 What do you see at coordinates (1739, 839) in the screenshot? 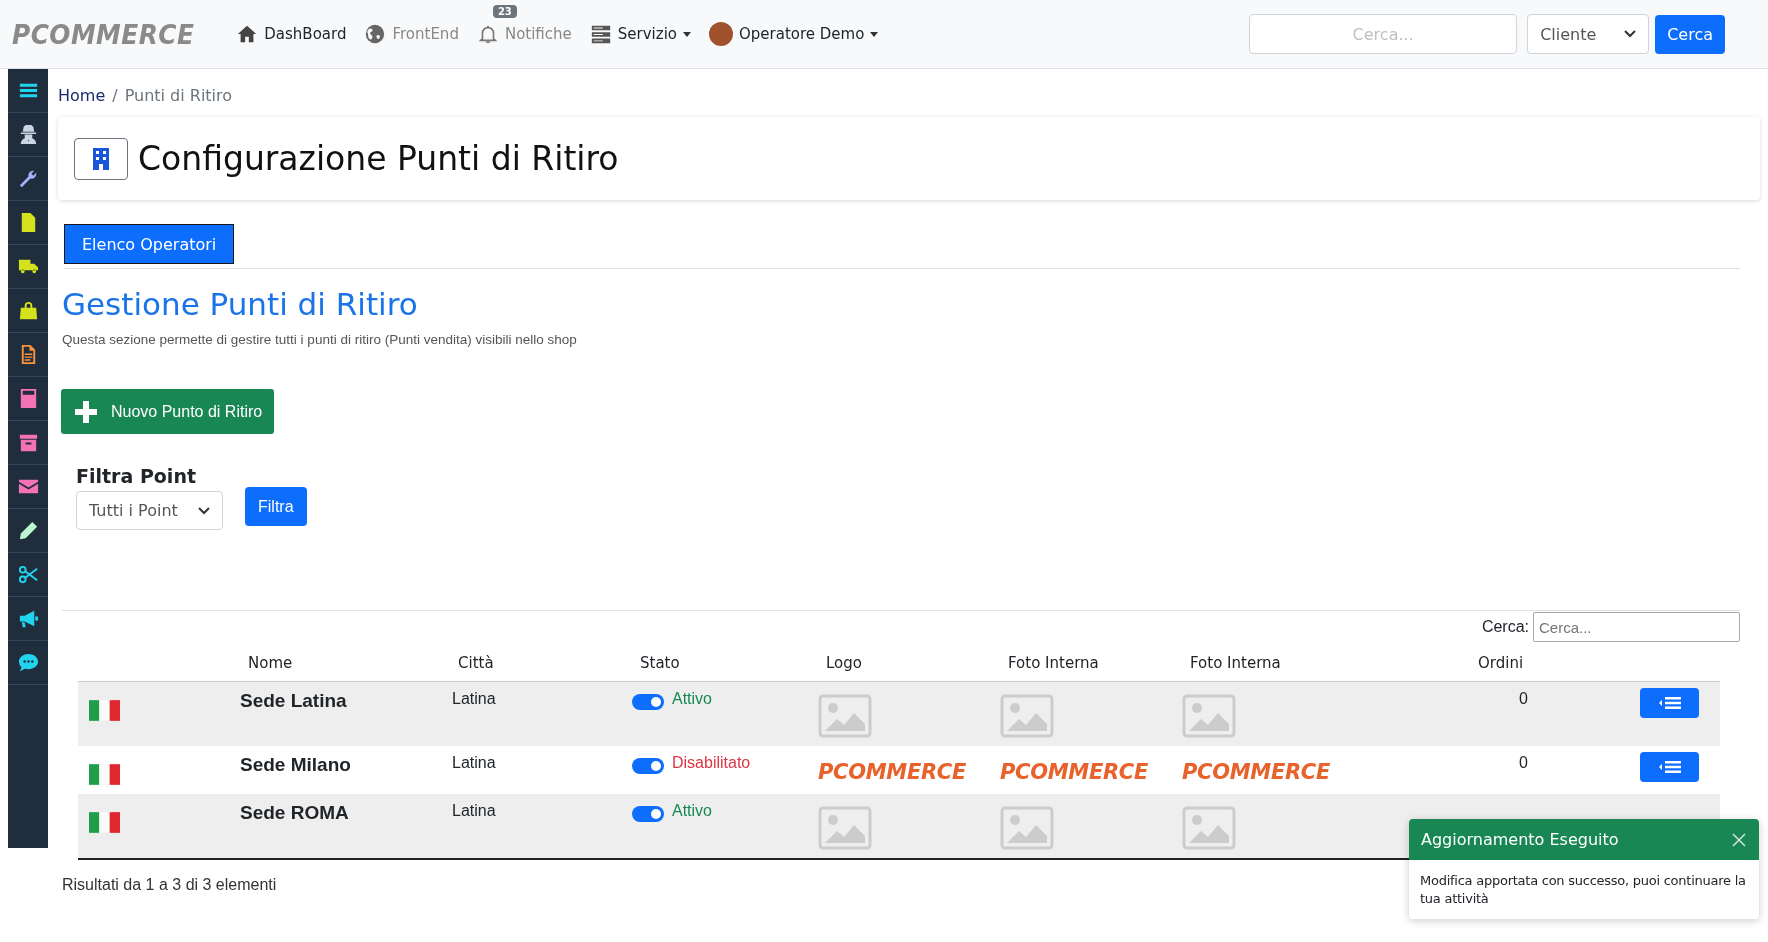
I see `close-icon` at bounding box center [1739, 839].